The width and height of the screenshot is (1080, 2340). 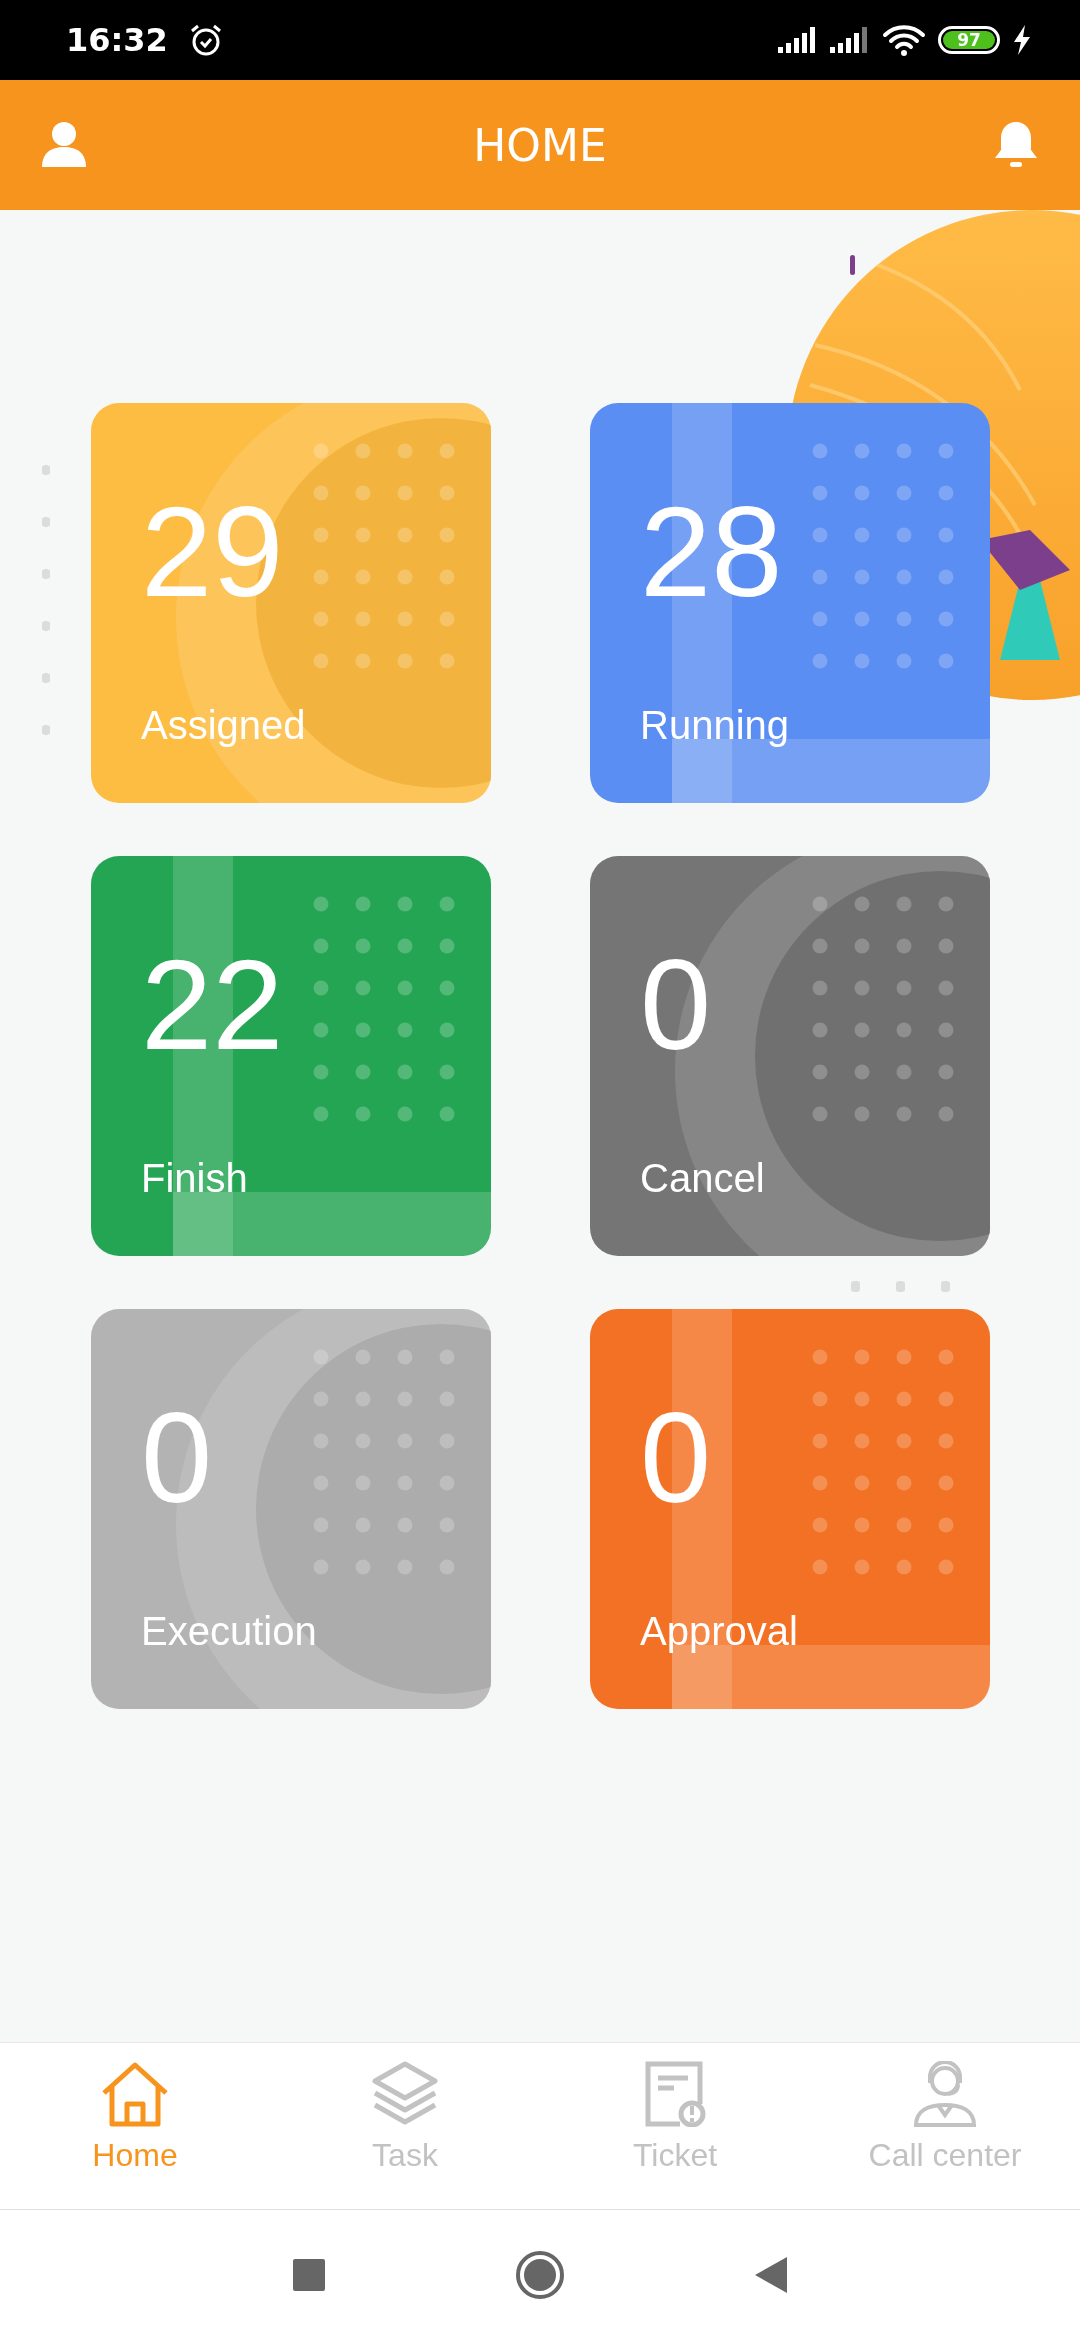 I want to click on page-title: HOME, so click(x=540, y=145).